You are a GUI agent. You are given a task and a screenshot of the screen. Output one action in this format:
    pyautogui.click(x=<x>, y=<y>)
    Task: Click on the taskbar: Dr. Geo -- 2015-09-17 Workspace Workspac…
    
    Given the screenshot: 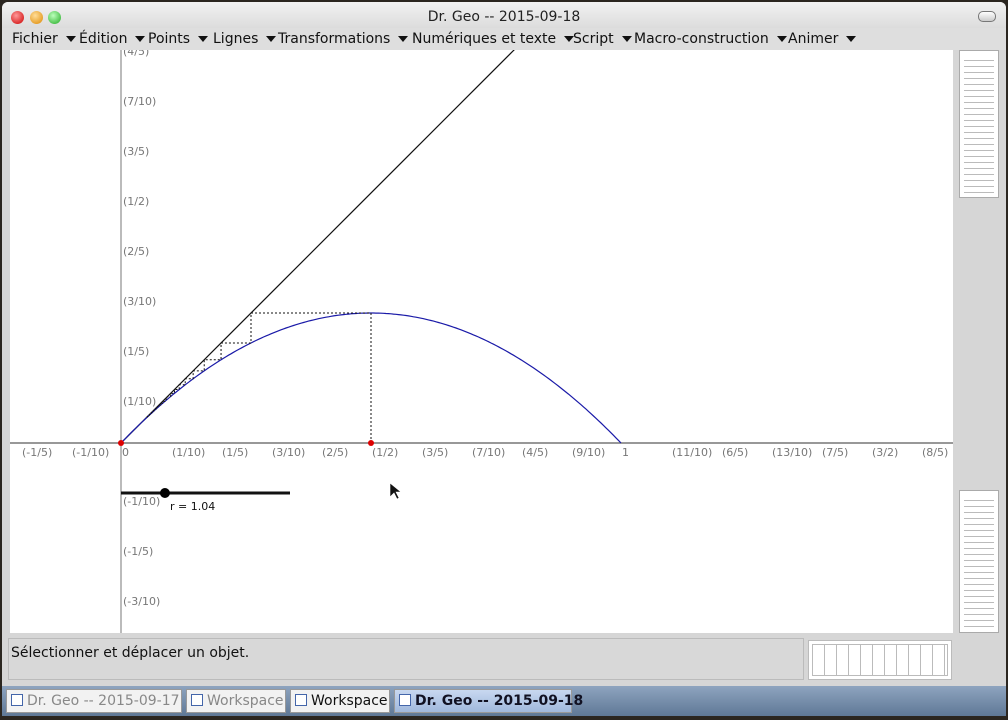 What is the action you would take?
    pyautogui.click(x=504, y=701)
    